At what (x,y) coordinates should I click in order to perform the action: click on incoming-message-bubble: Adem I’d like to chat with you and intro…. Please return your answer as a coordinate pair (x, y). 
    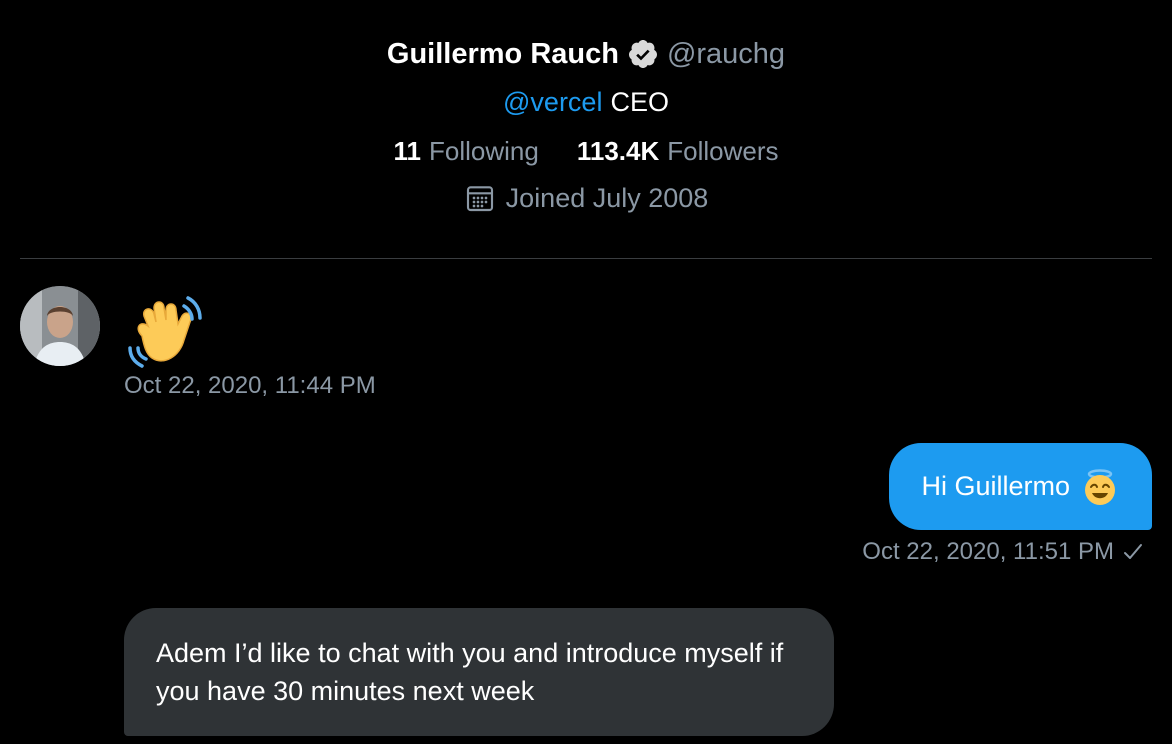
    Looking at the image, I should click on (479, 672).